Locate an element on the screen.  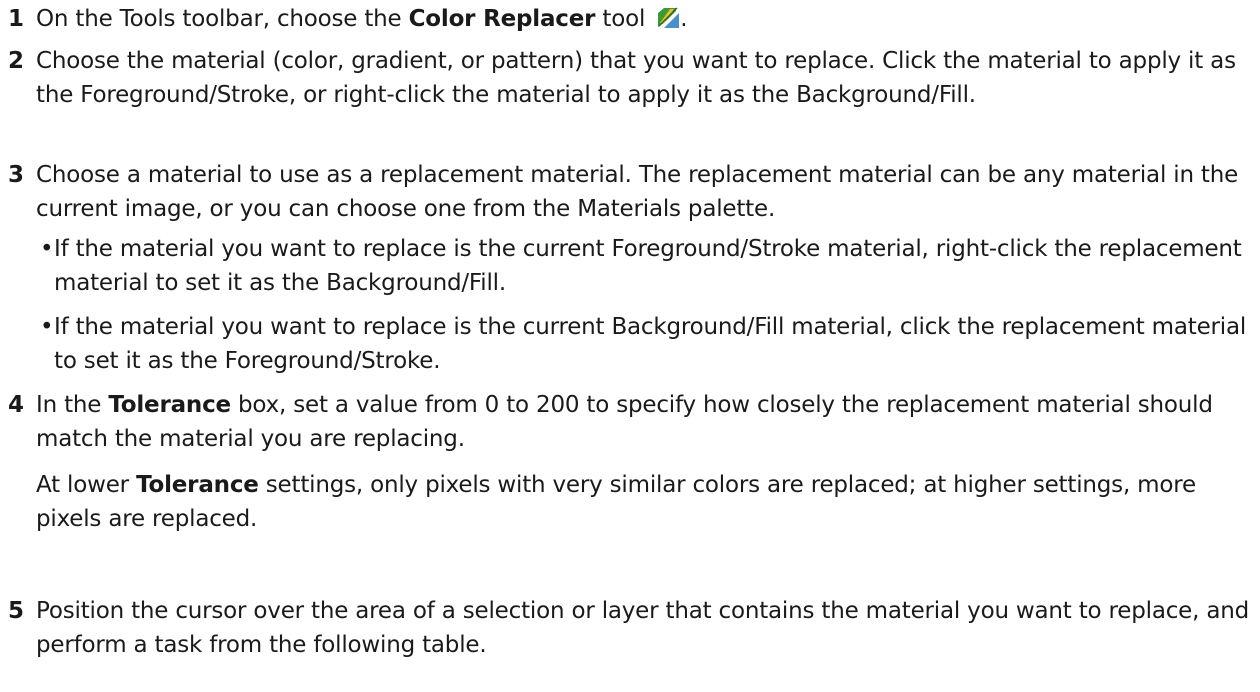
tool-name: Color Replacer is located at coordinates (502, 19).